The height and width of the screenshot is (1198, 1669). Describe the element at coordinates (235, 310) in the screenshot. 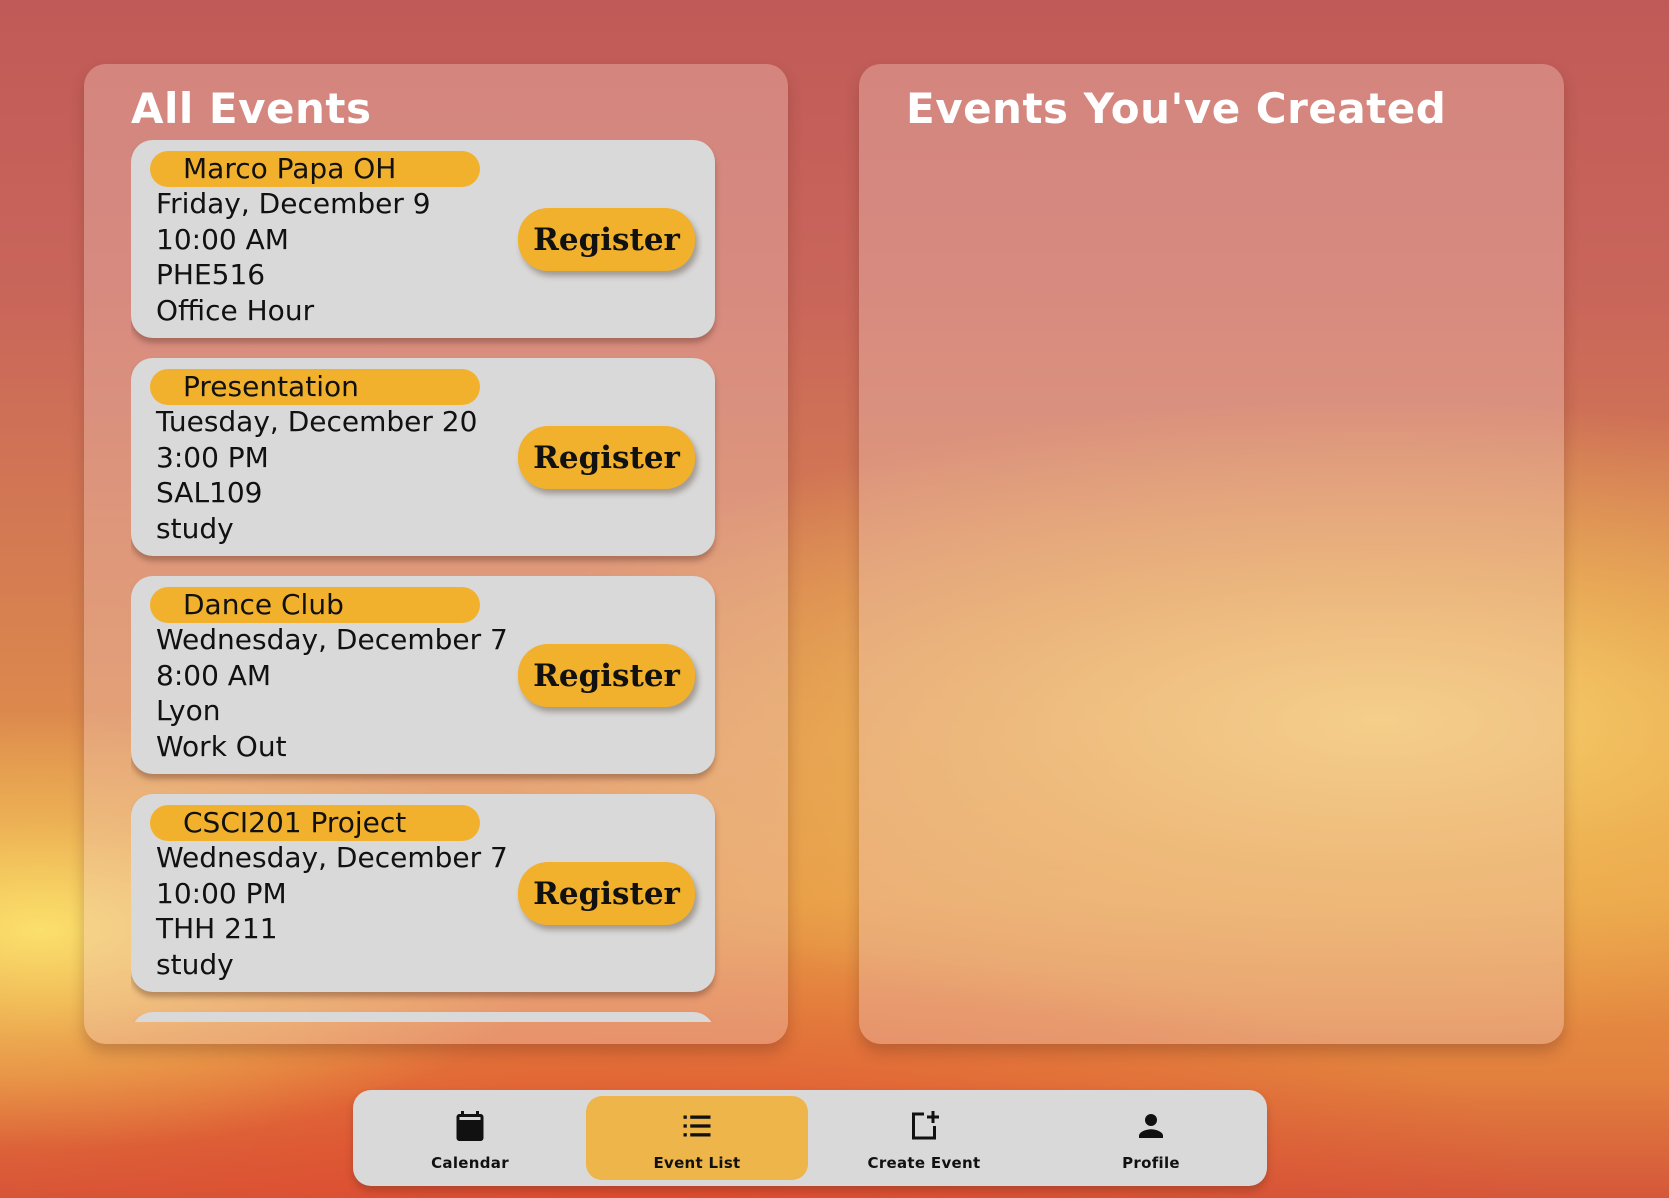

I see `event-category: Office Hour` at that location.